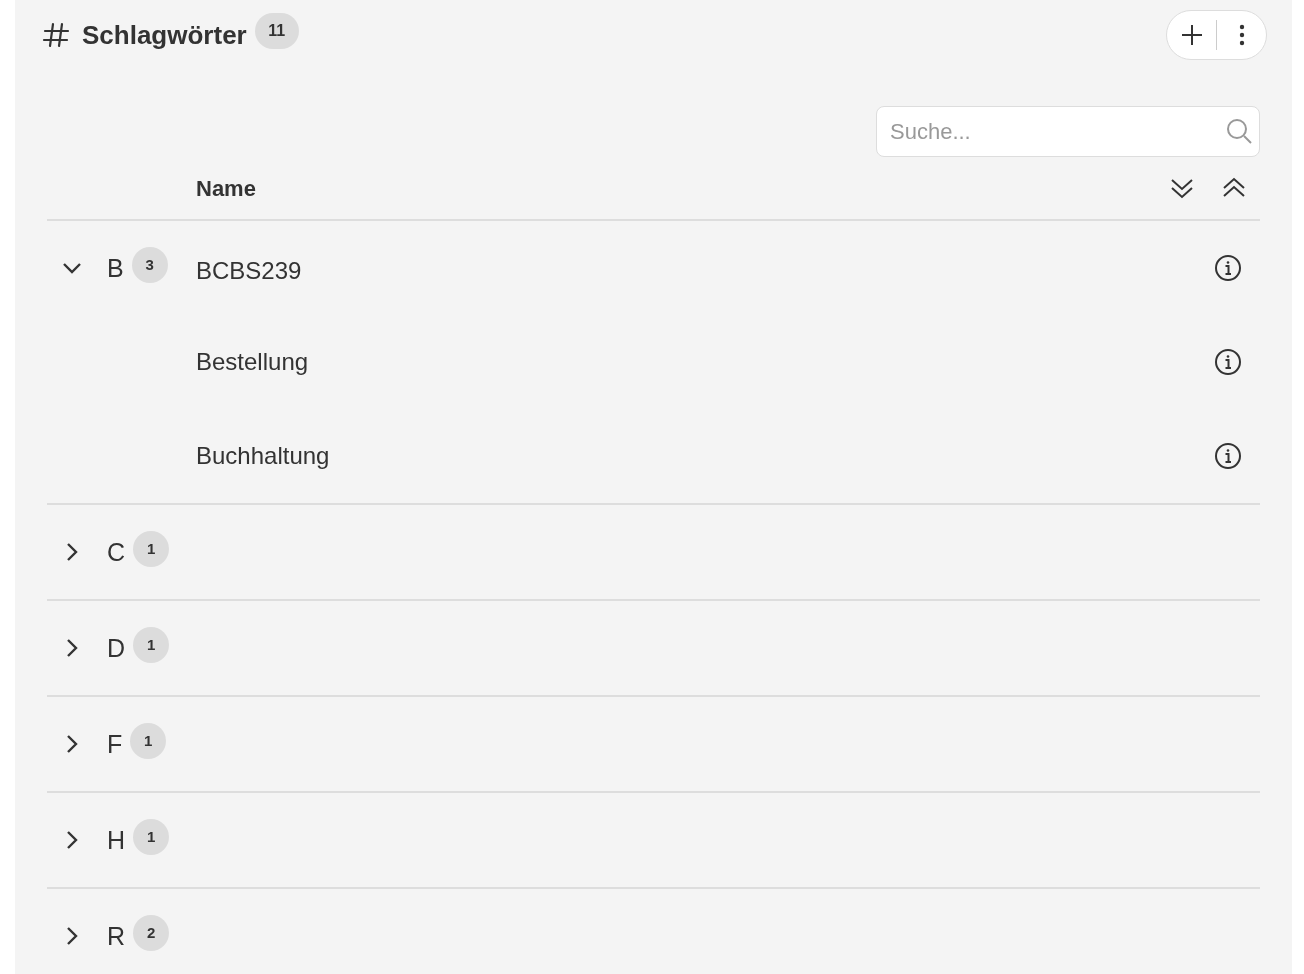 Image resolution: width=1304 pixels, height=974 pixels. Describe the element at coordinates (249, 271) in the screenshot. I see `tag-name: BCBS239` at that location.